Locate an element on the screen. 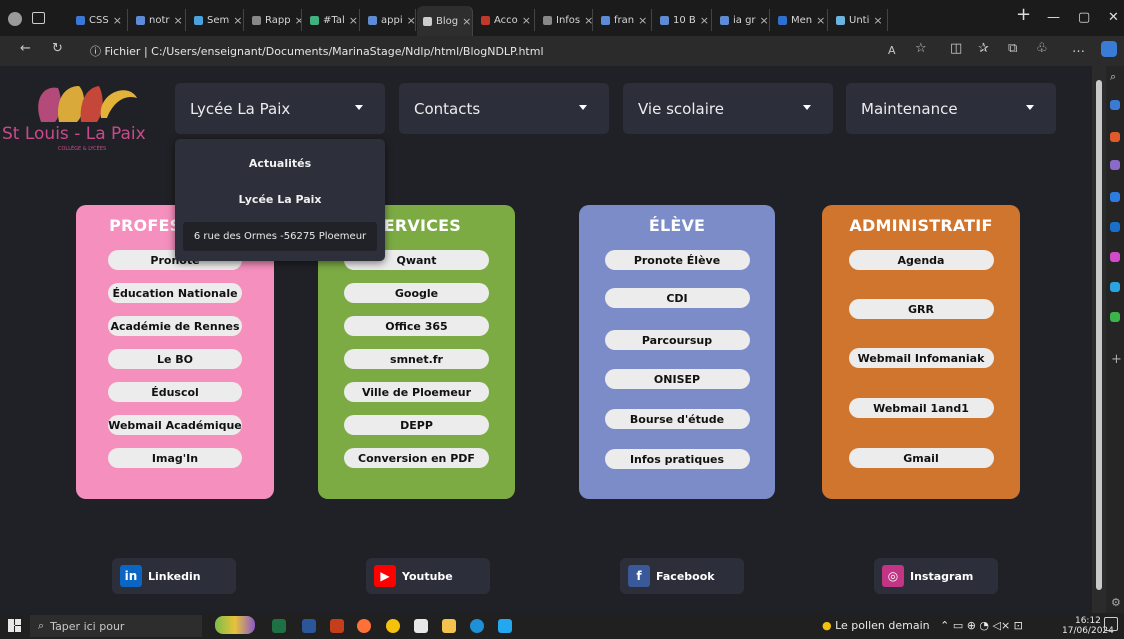 Image resolution: width=1124 pixels, height=639 pixels. powerpoint-icon is located at coordinates (337, 626).